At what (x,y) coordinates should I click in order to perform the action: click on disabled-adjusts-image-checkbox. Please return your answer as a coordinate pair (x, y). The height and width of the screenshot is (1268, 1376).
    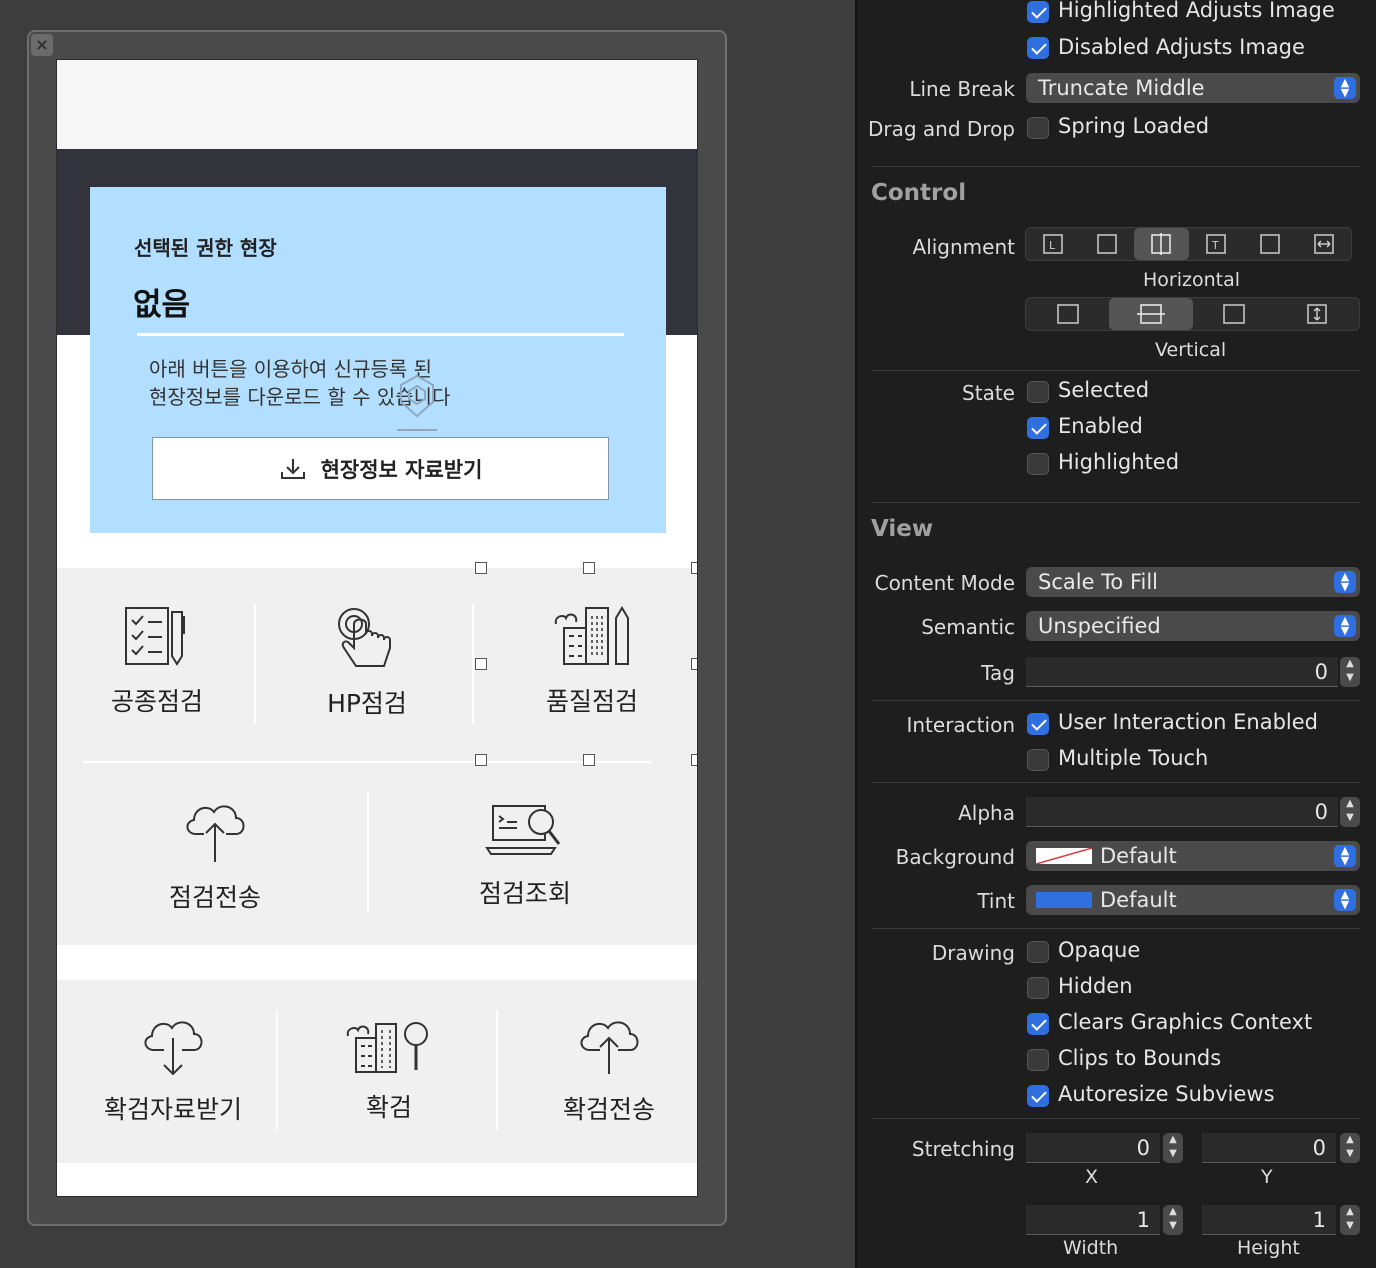
    Looking at the image, I should click on (1038, 48).